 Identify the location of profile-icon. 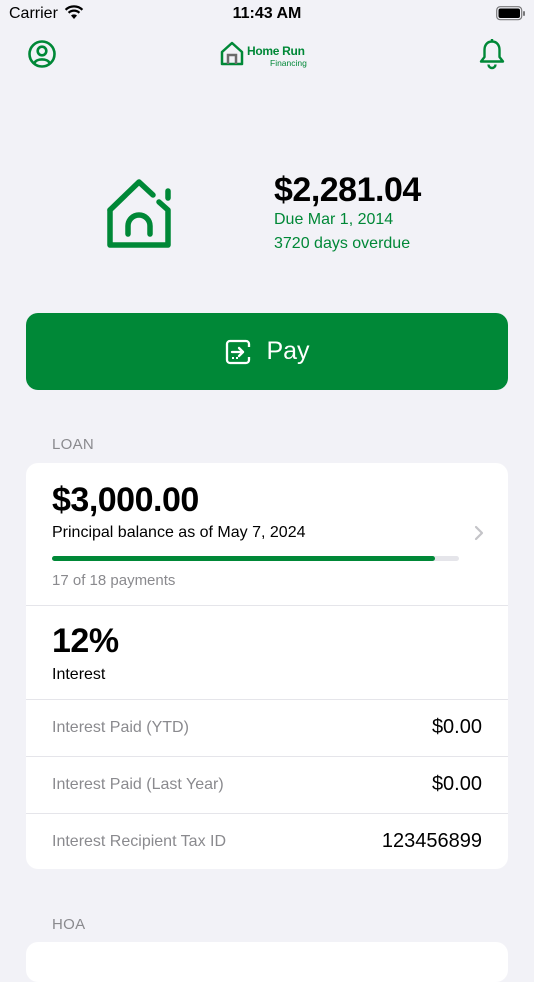
(42, 54).